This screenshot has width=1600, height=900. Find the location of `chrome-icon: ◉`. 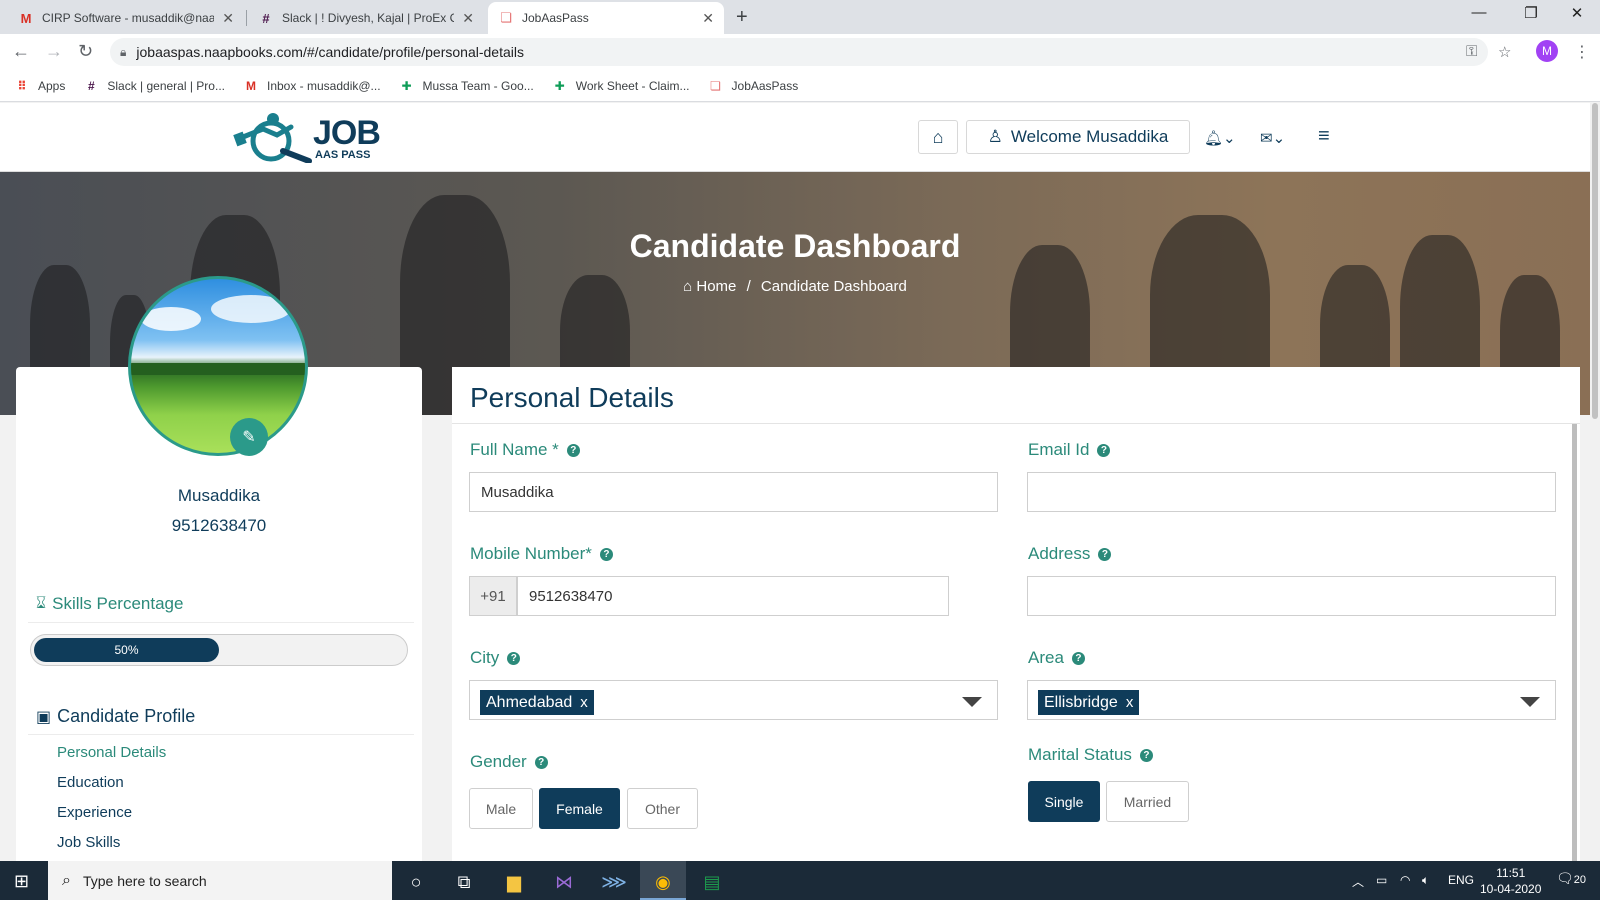

chrome-icon: ◉ is located at coordinates (663, 882).